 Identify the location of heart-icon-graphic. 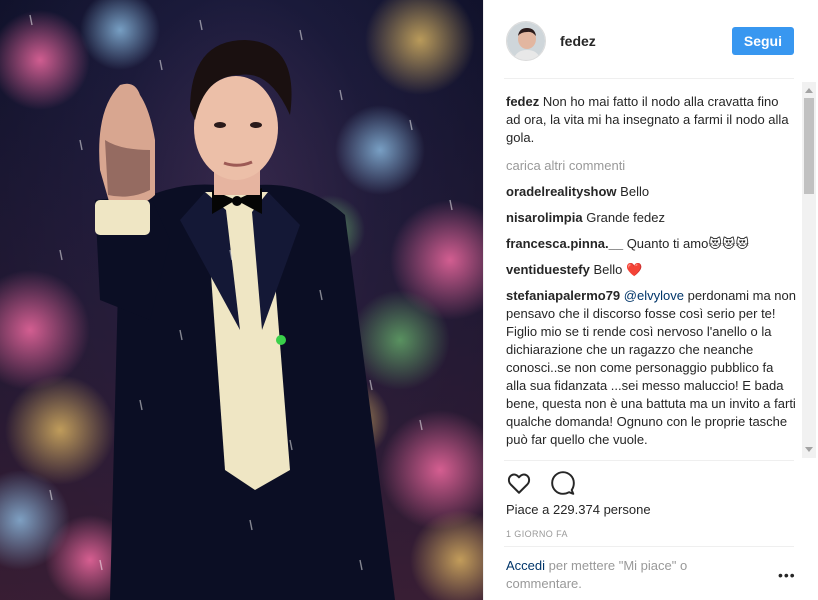
(519, 483).